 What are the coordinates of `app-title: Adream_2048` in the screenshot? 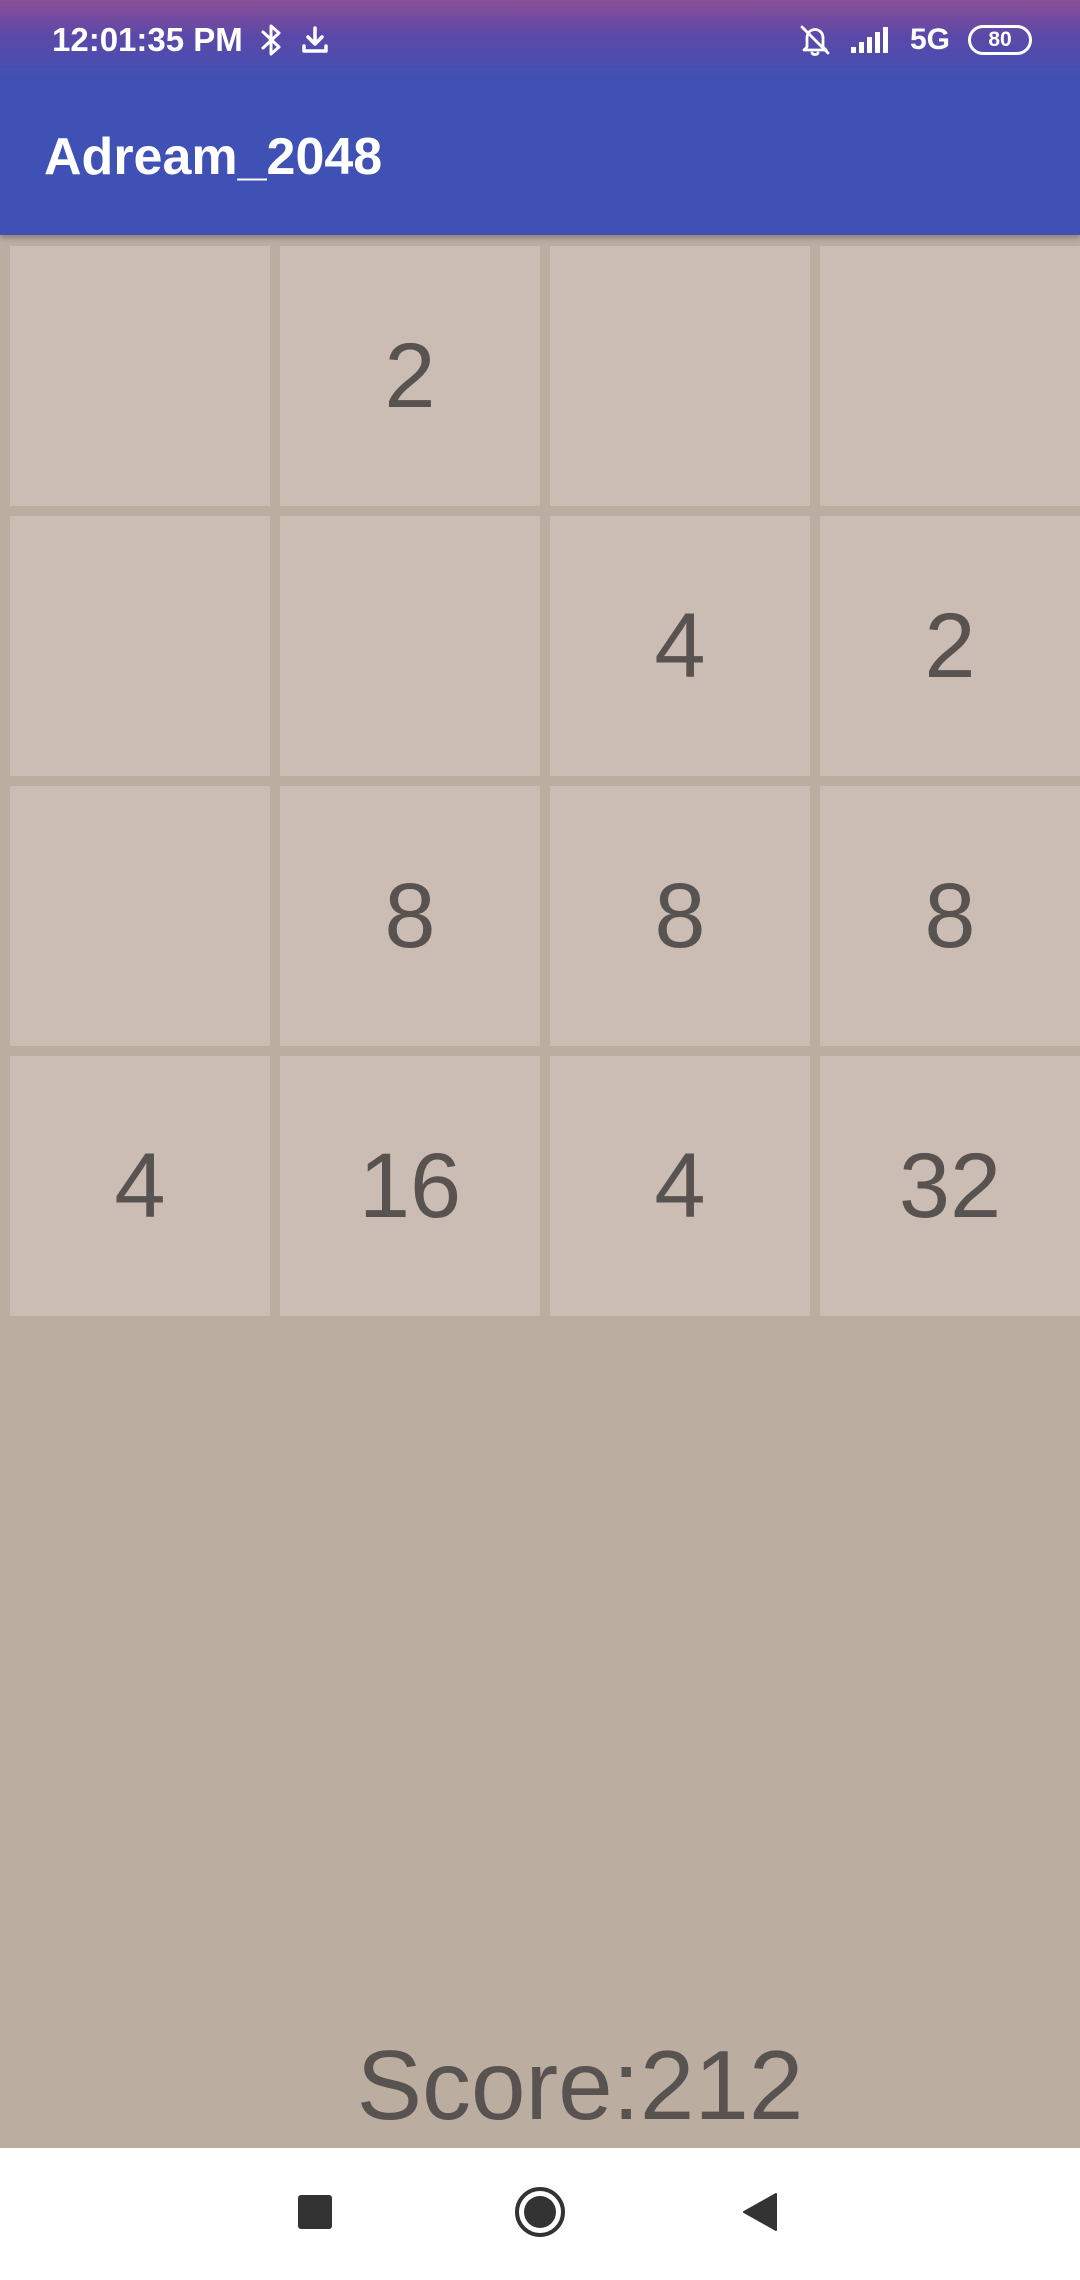 It's located at (213, 157).